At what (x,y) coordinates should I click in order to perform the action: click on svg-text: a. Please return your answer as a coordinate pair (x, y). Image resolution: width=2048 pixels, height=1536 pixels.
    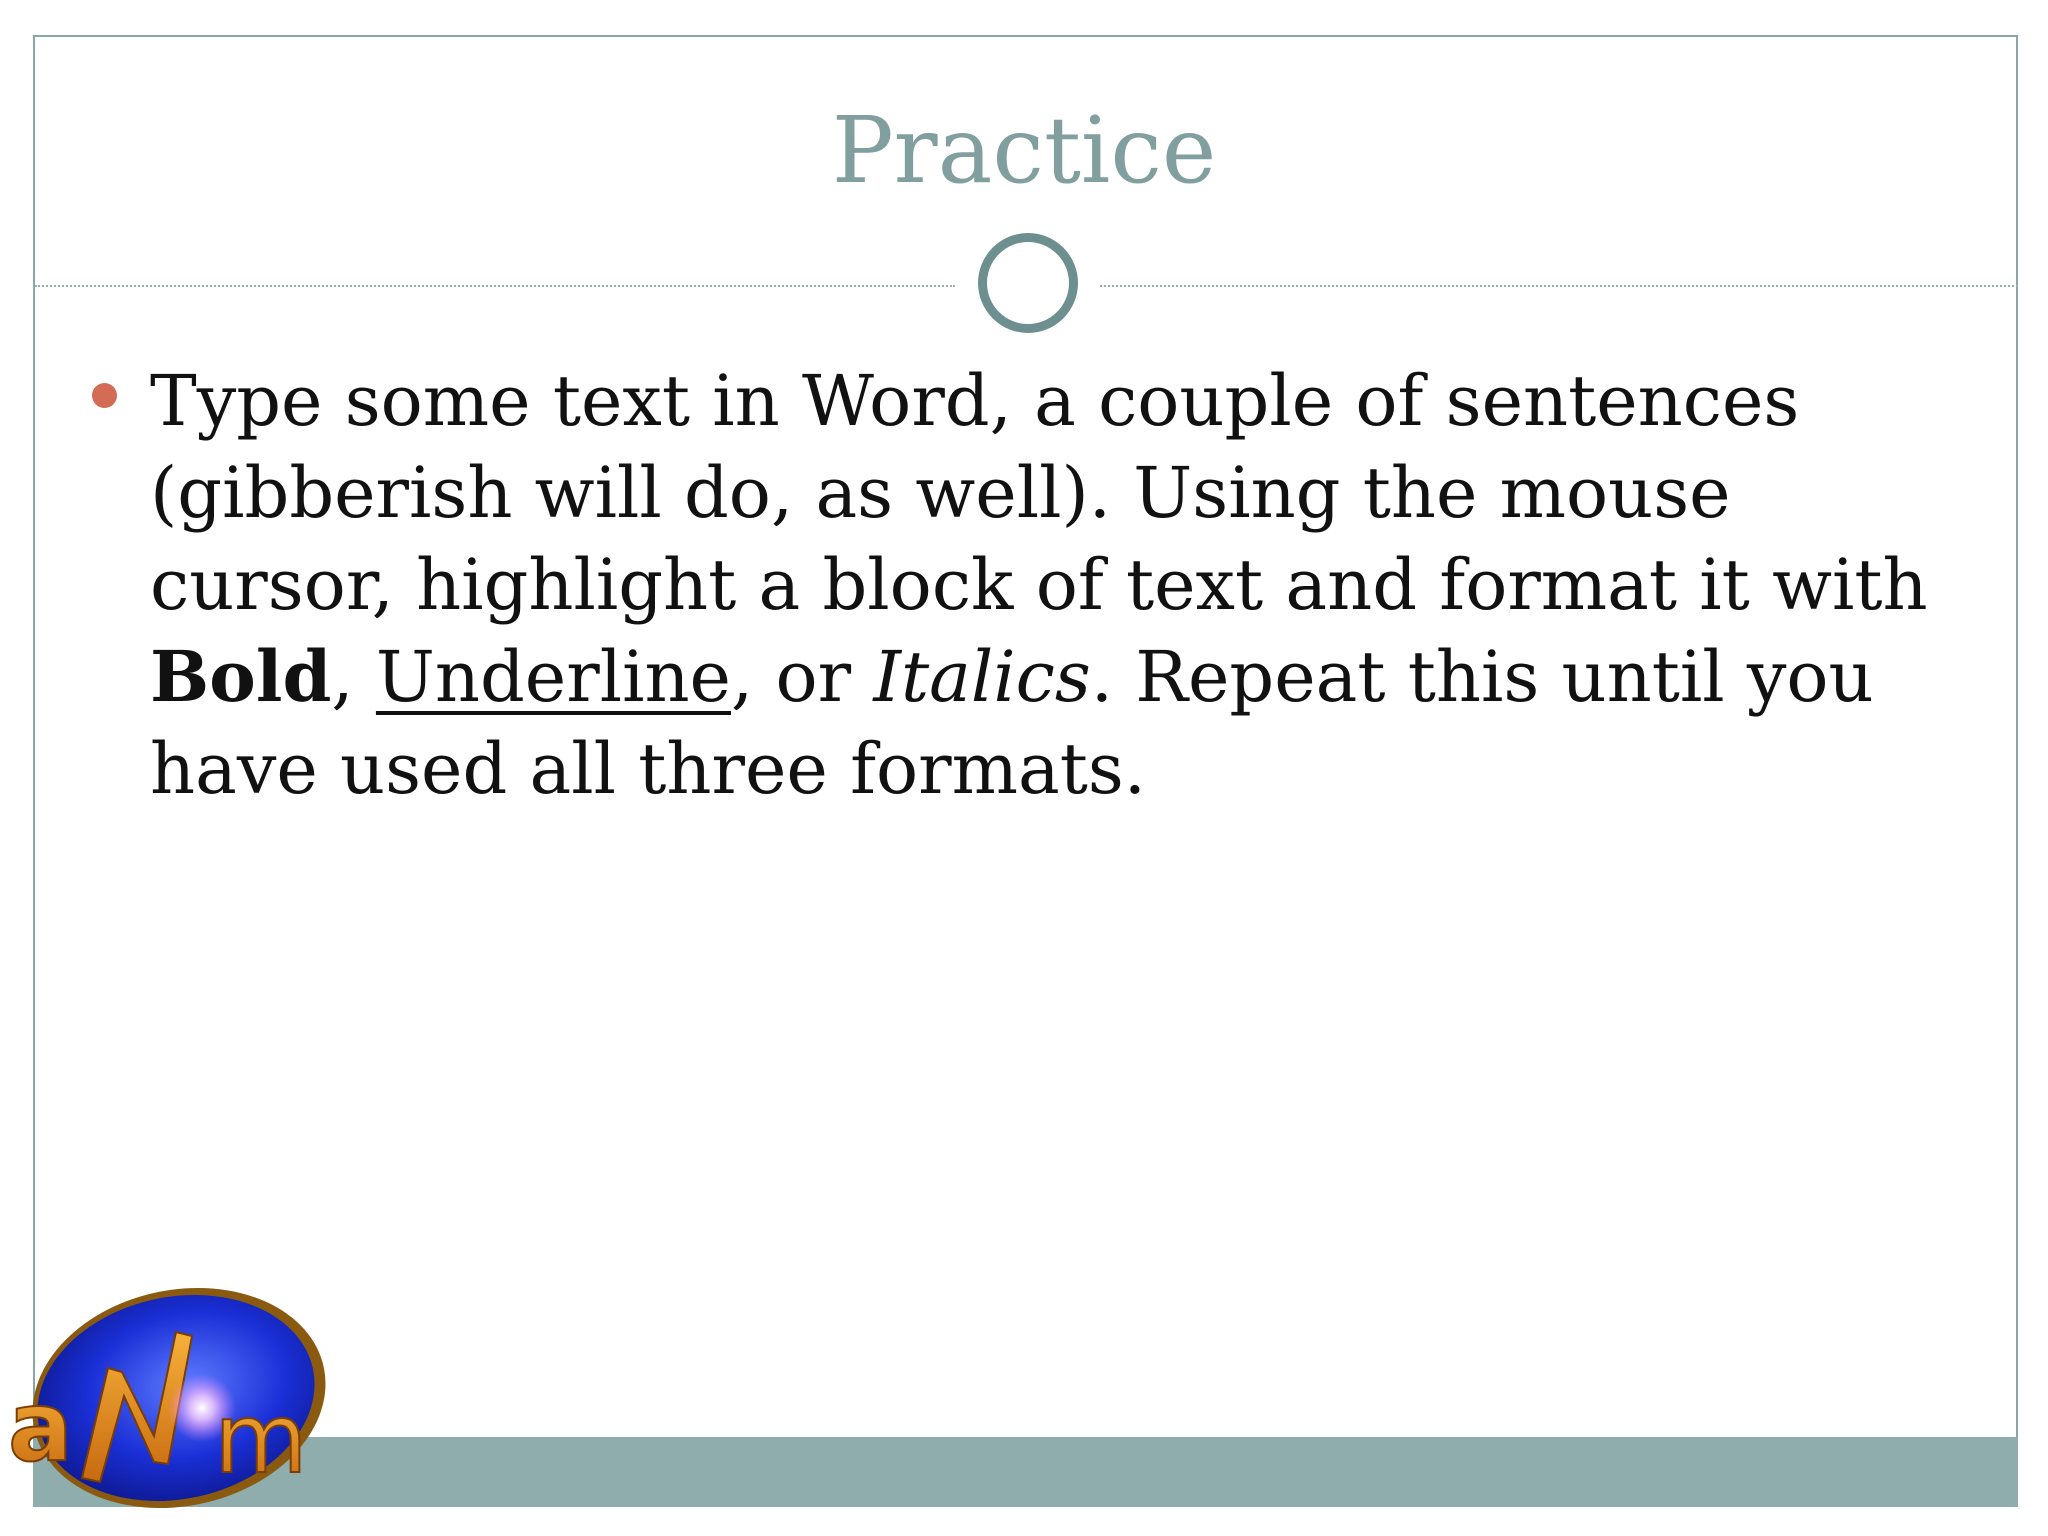
    Looking at the image, I should click on (40, 1427).